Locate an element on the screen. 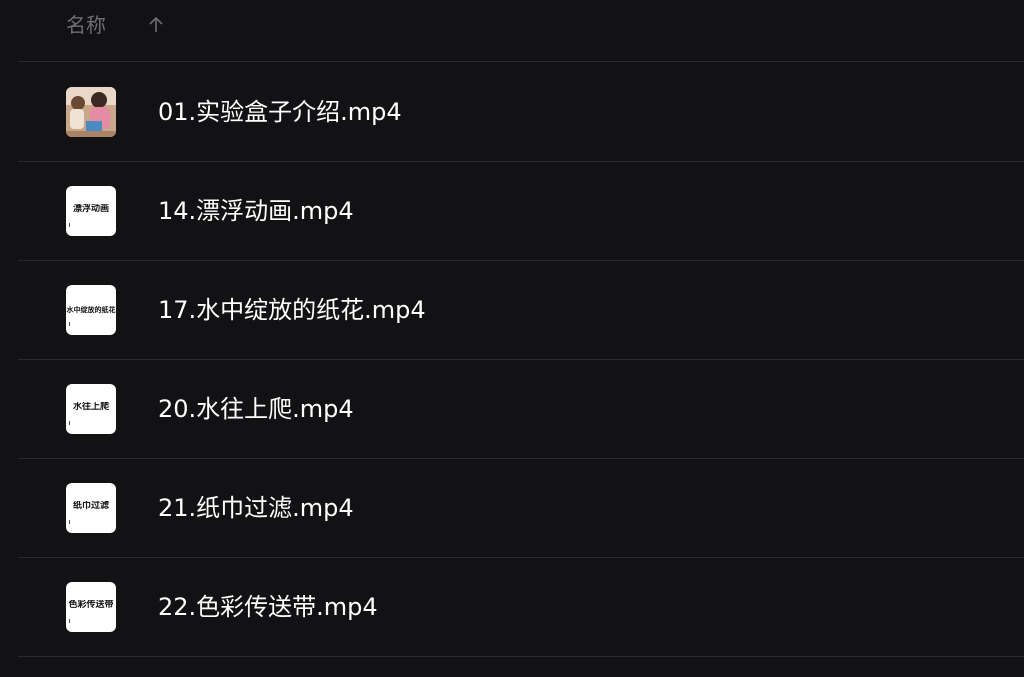 This screenshot has height=677, width=1024. file-name: 17.水中绽放的纸花.mp4 is located at coordinates (292, 310).